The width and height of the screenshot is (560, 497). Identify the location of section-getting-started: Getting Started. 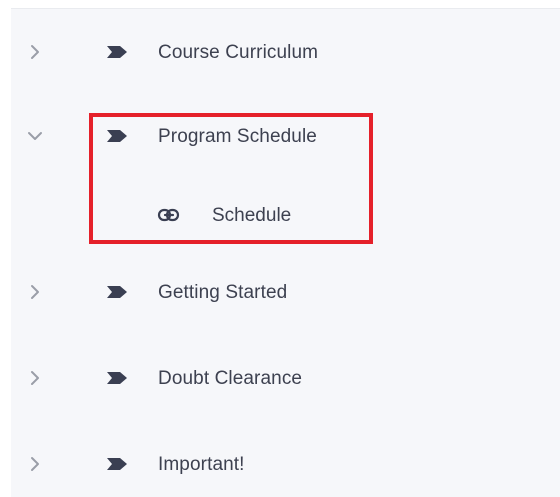
(285, 292).